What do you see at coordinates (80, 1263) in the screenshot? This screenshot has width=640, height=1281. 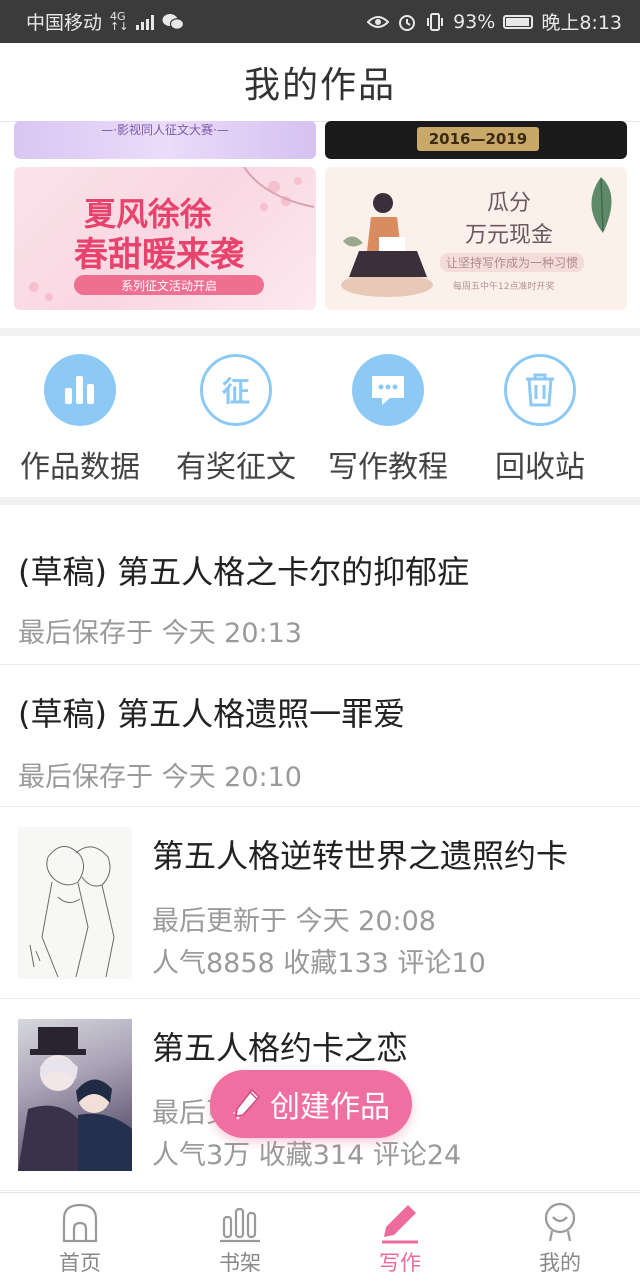 I see `nav-label: 首页` at bounding box center [80, 1263].